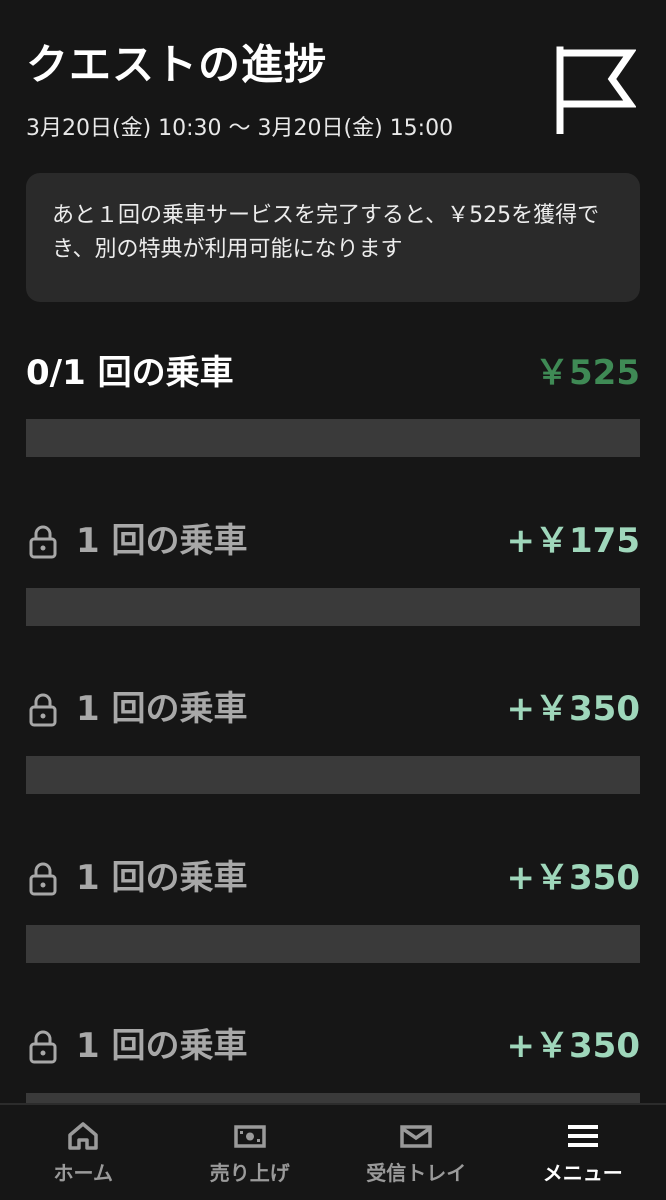  I want to click on nav-item-inbox: 受信トレイ, so click(416, 1152).